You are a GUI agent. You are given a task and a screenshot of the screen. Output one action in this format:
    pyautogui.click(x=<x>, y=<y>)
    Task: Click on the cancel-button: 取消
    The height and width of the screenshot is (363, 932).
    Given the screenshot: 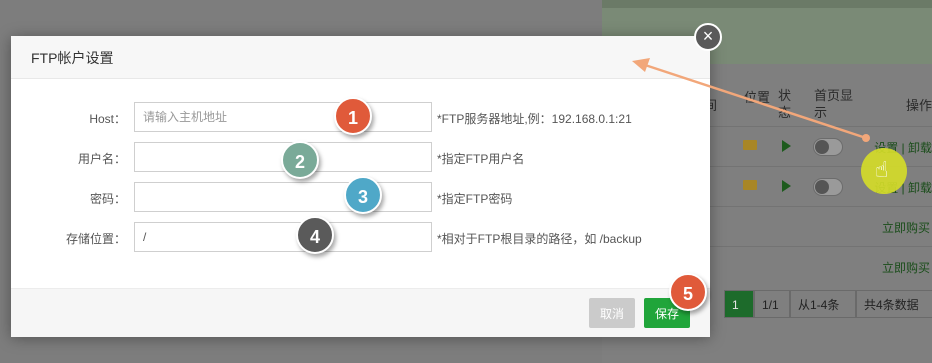 What is the action you would take?
    pyautogui.click(x=612, y=313)
    